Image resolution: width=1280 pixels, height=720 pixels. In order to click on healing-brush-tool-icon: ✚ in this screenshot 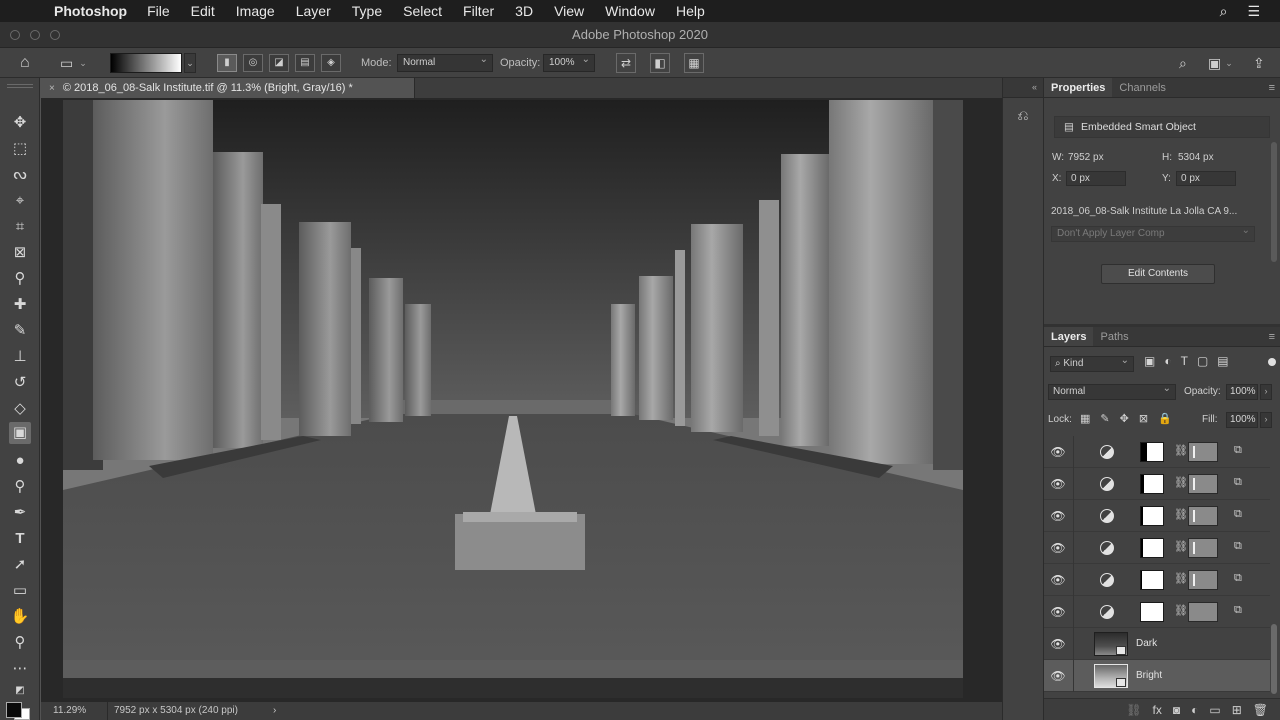, I will do `click(20, 305)`.